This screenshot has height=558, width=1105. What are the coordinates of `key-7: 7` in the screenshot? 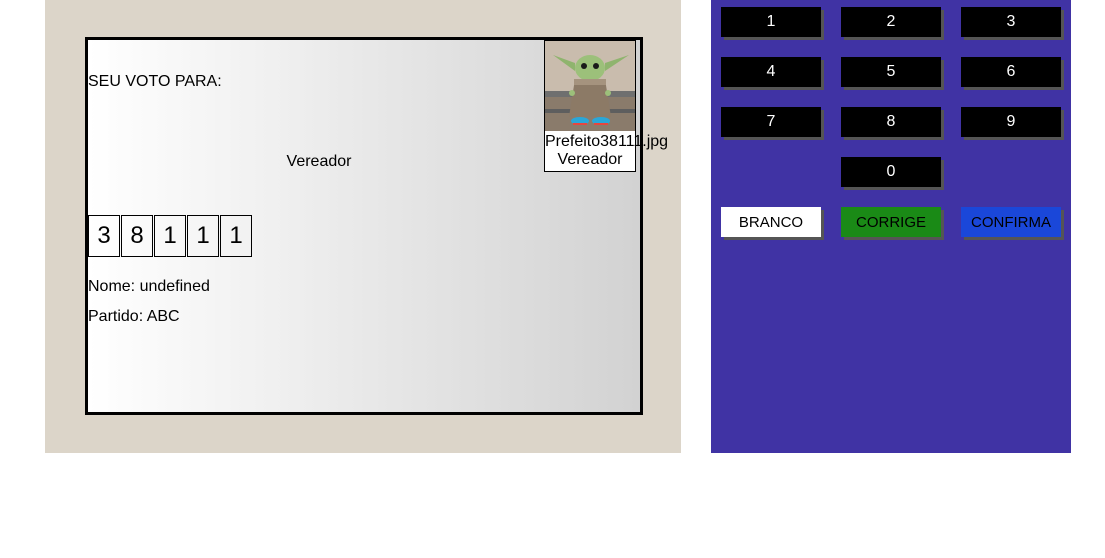 It's located at (771, 122).